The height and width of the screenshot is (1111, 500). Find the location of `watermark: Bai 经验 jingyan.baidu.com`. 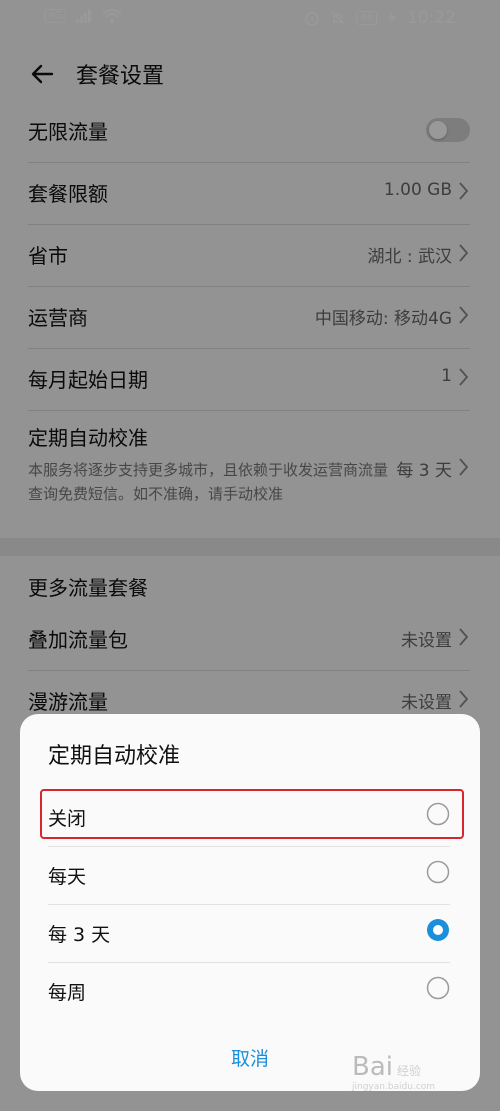

watermark: Bai 经验 jingyan.baidu.com is located at coordinates (393, 1072).